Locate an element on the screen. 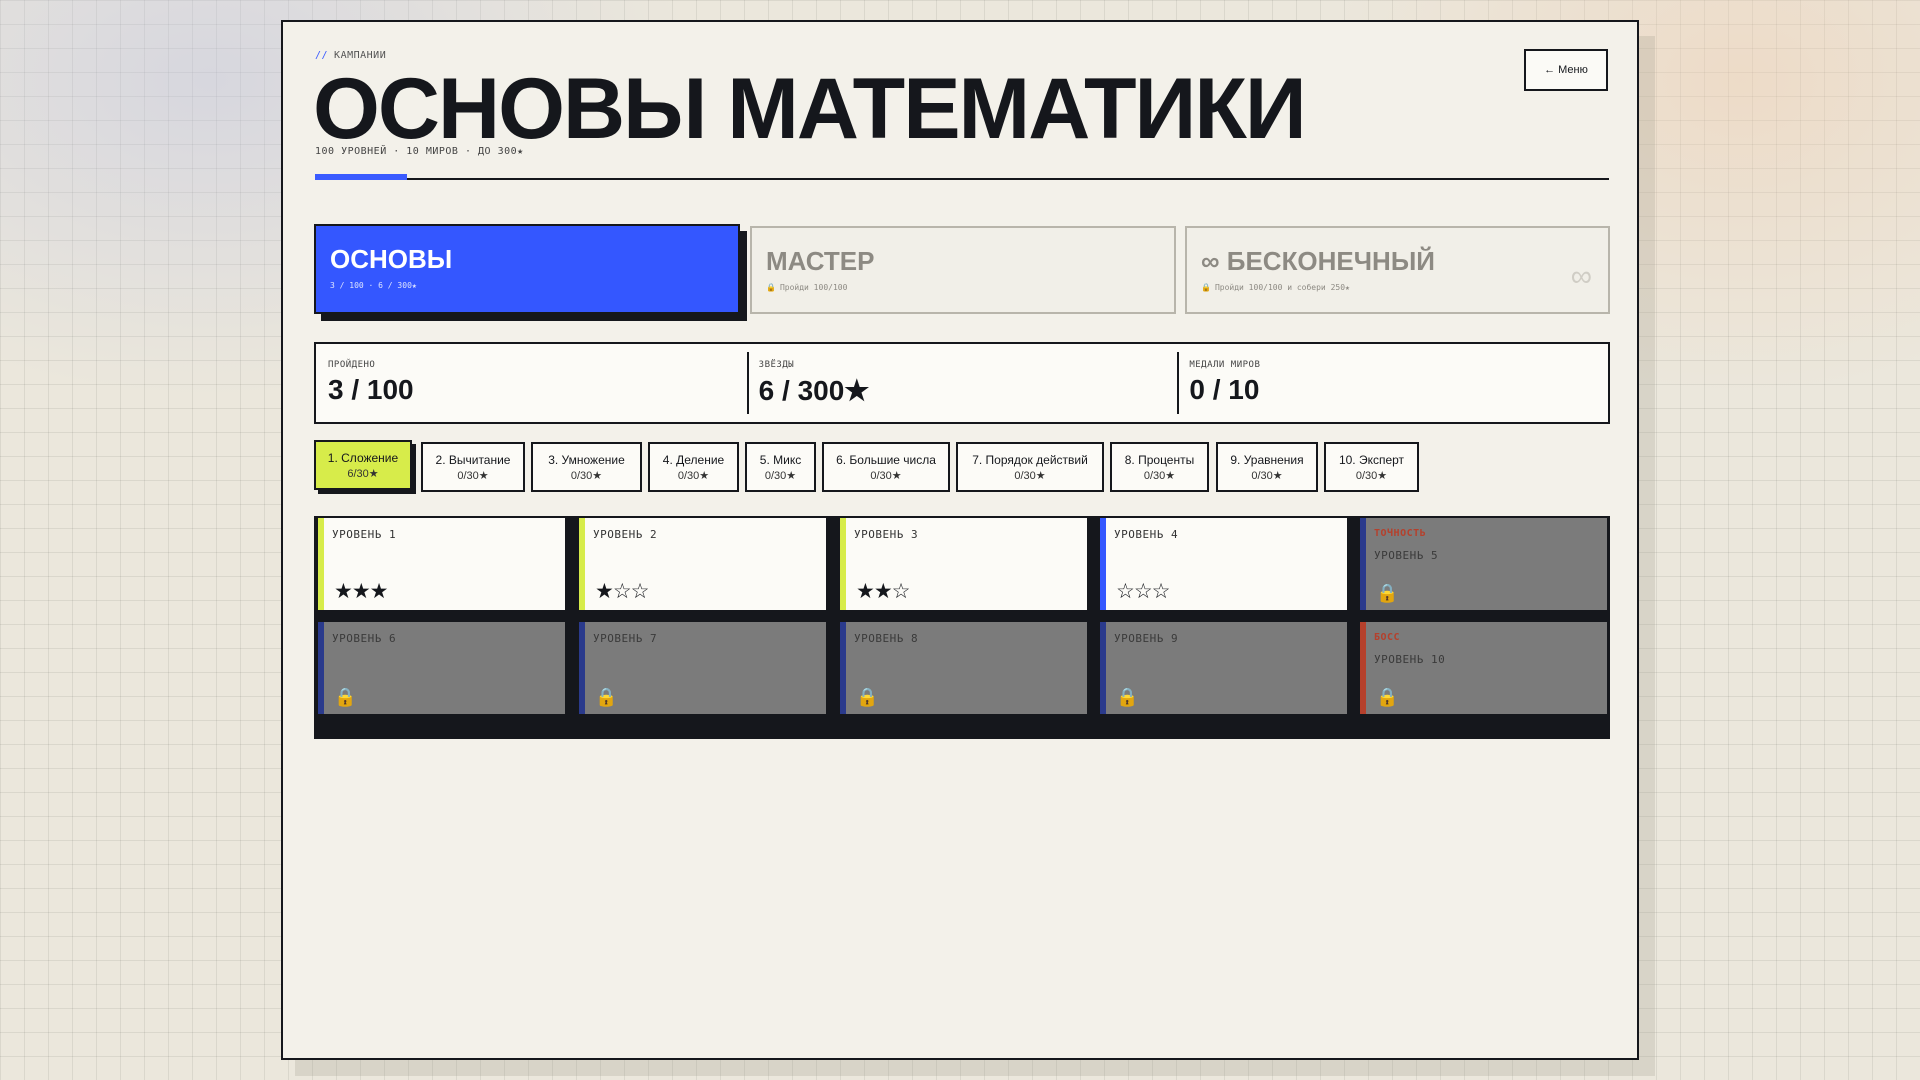 This screenshot has width=1920, height=1080. stat-medals: МЕДАЛИ МИРОВ 0 / 10 is located at coordinates (1392, 383).